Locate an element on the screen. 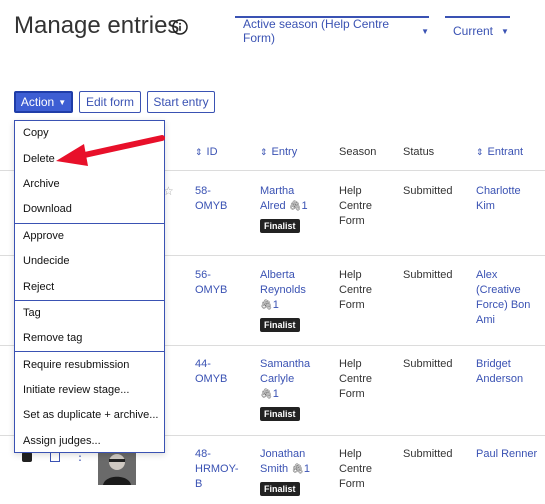 This screenshot has width=545, height=504. menu-item-remove-tag: Remove tag is located at coordinates (52, 338).